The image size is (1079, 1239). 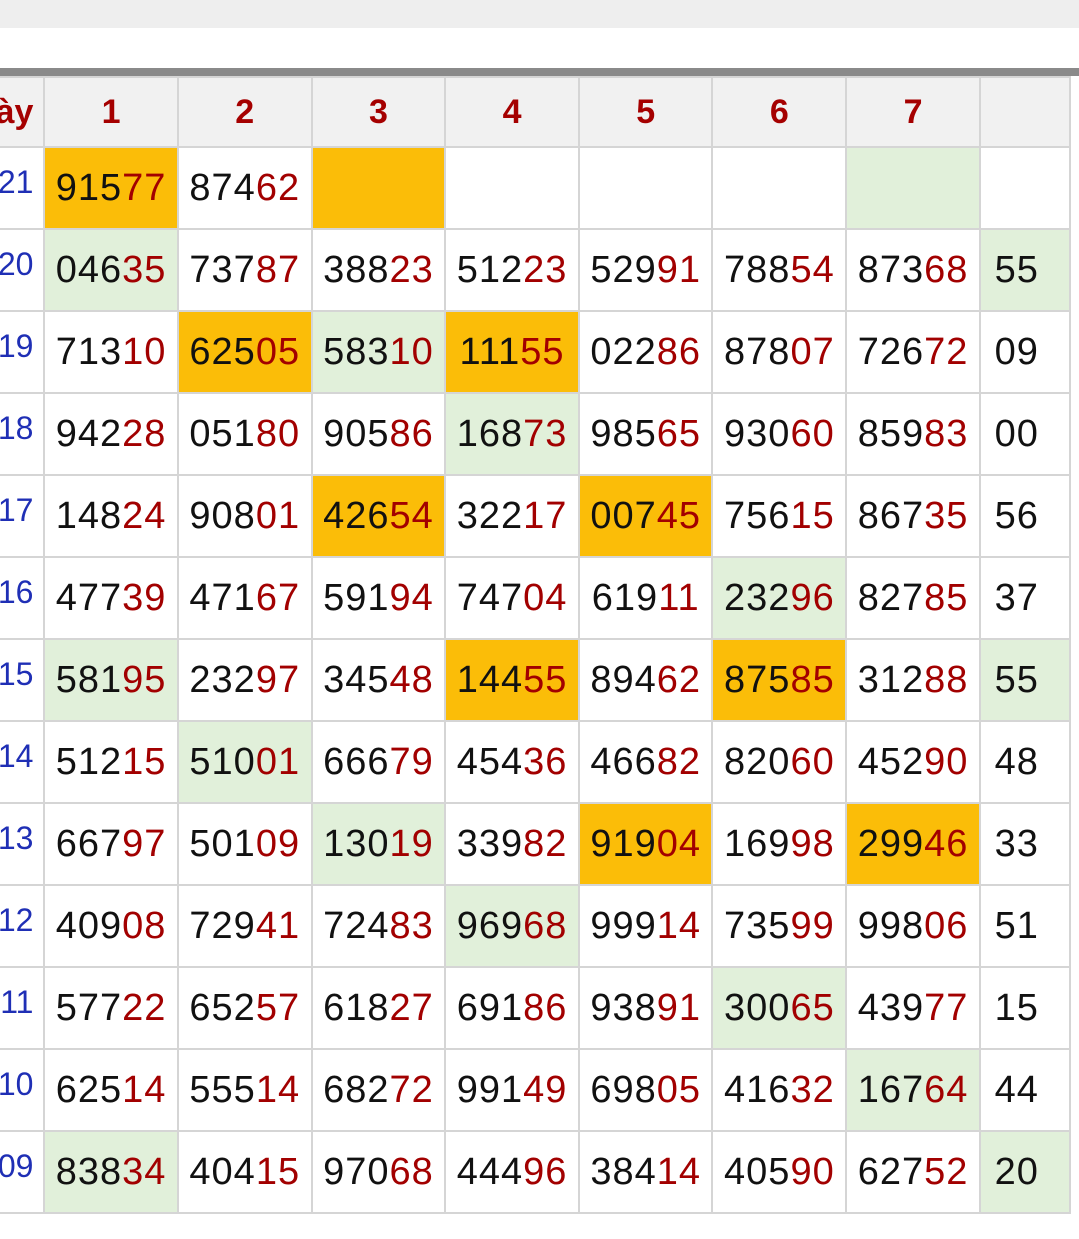 I want to click on result-cell: 66797, so click(x=111, y=844).